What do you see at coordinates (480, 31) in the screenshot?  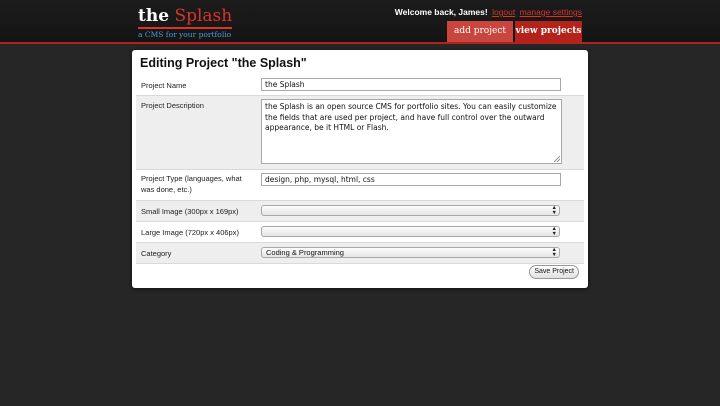 I see `add-project-button: add project` at bounding box center [480, 31].